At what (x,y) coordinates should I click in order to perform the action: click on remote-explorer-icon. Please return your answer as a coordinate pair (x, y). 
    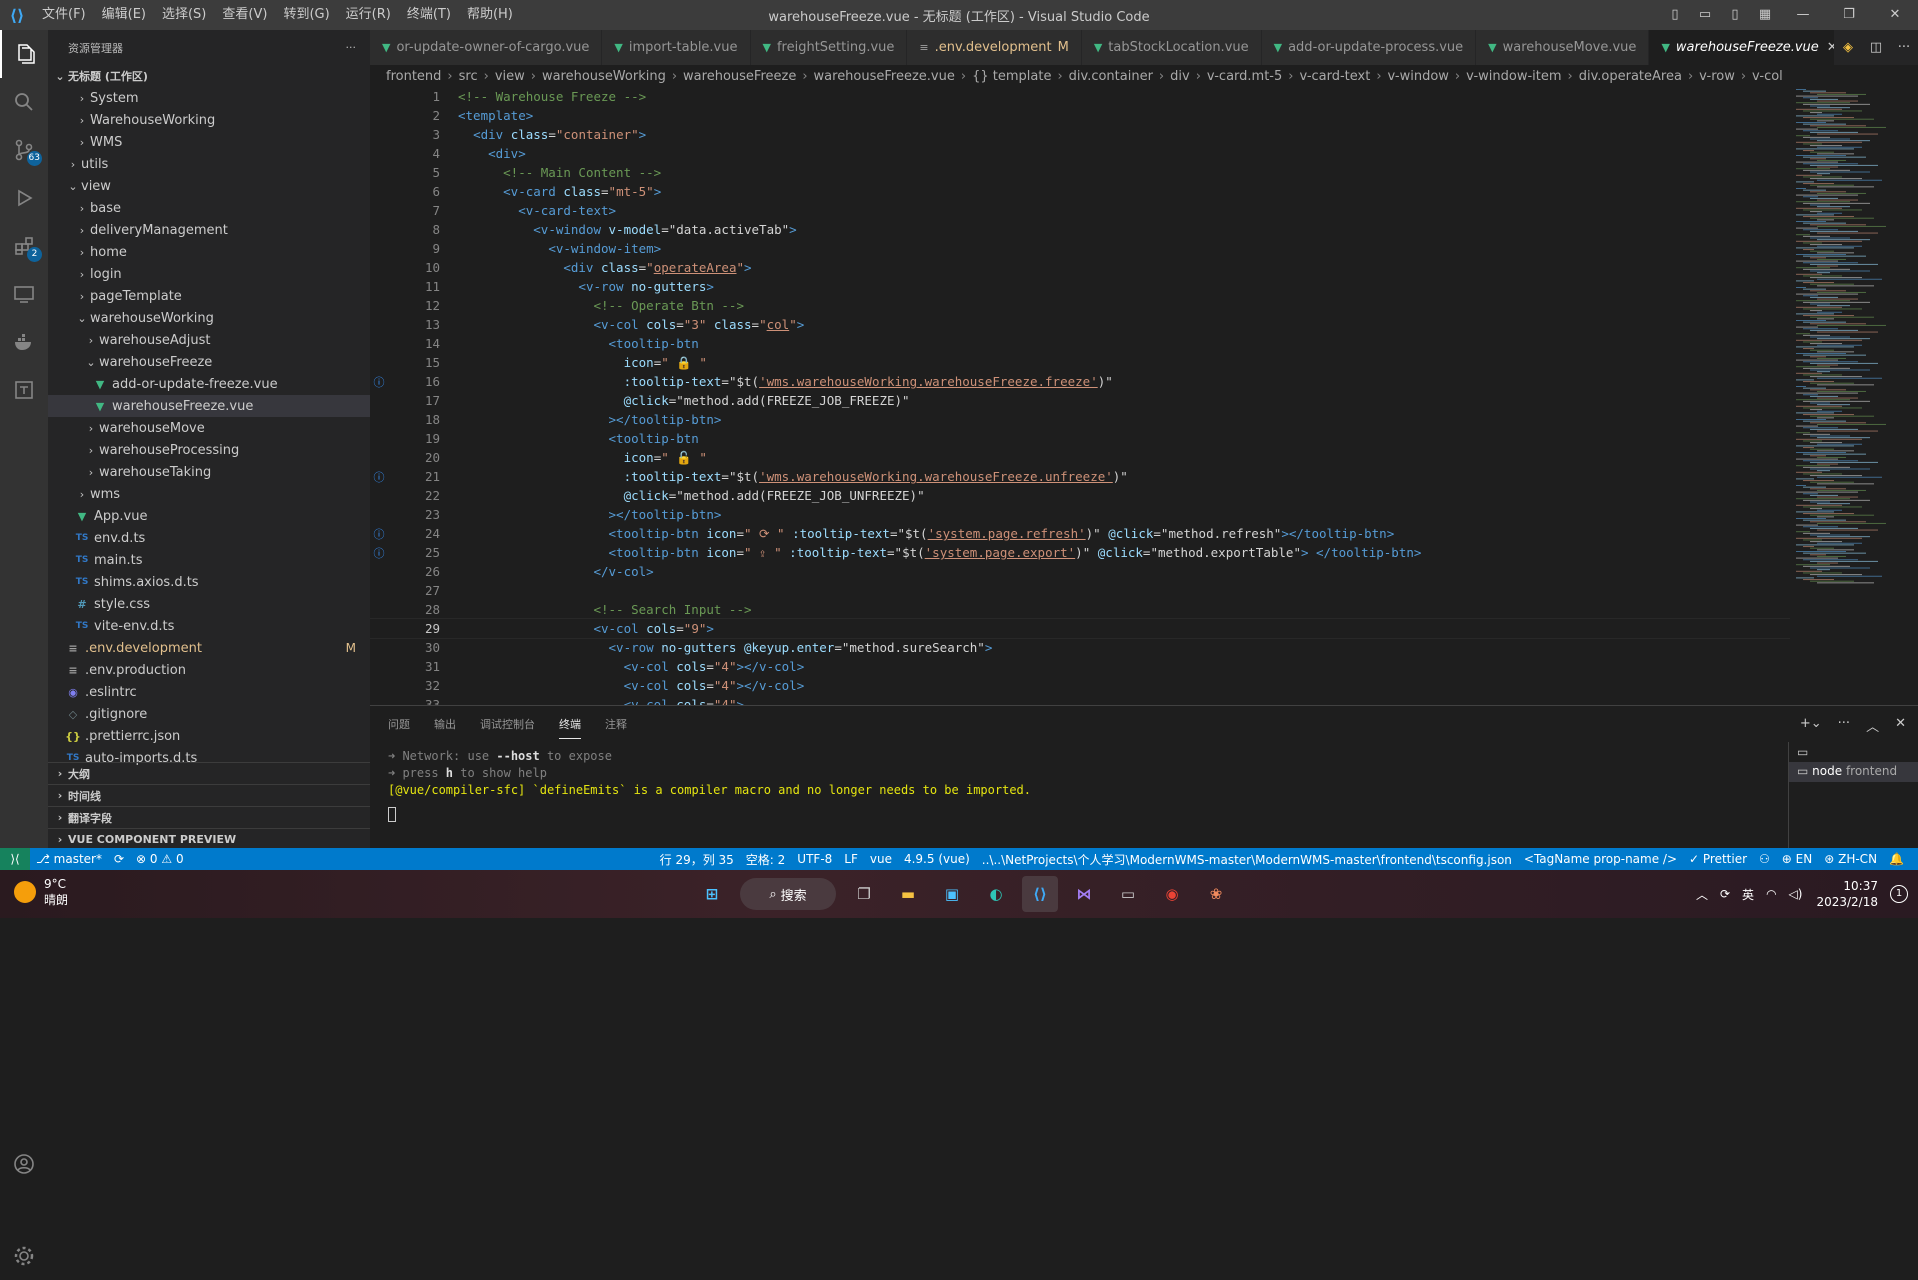
    Looking at the image, I should click on (24, 294).